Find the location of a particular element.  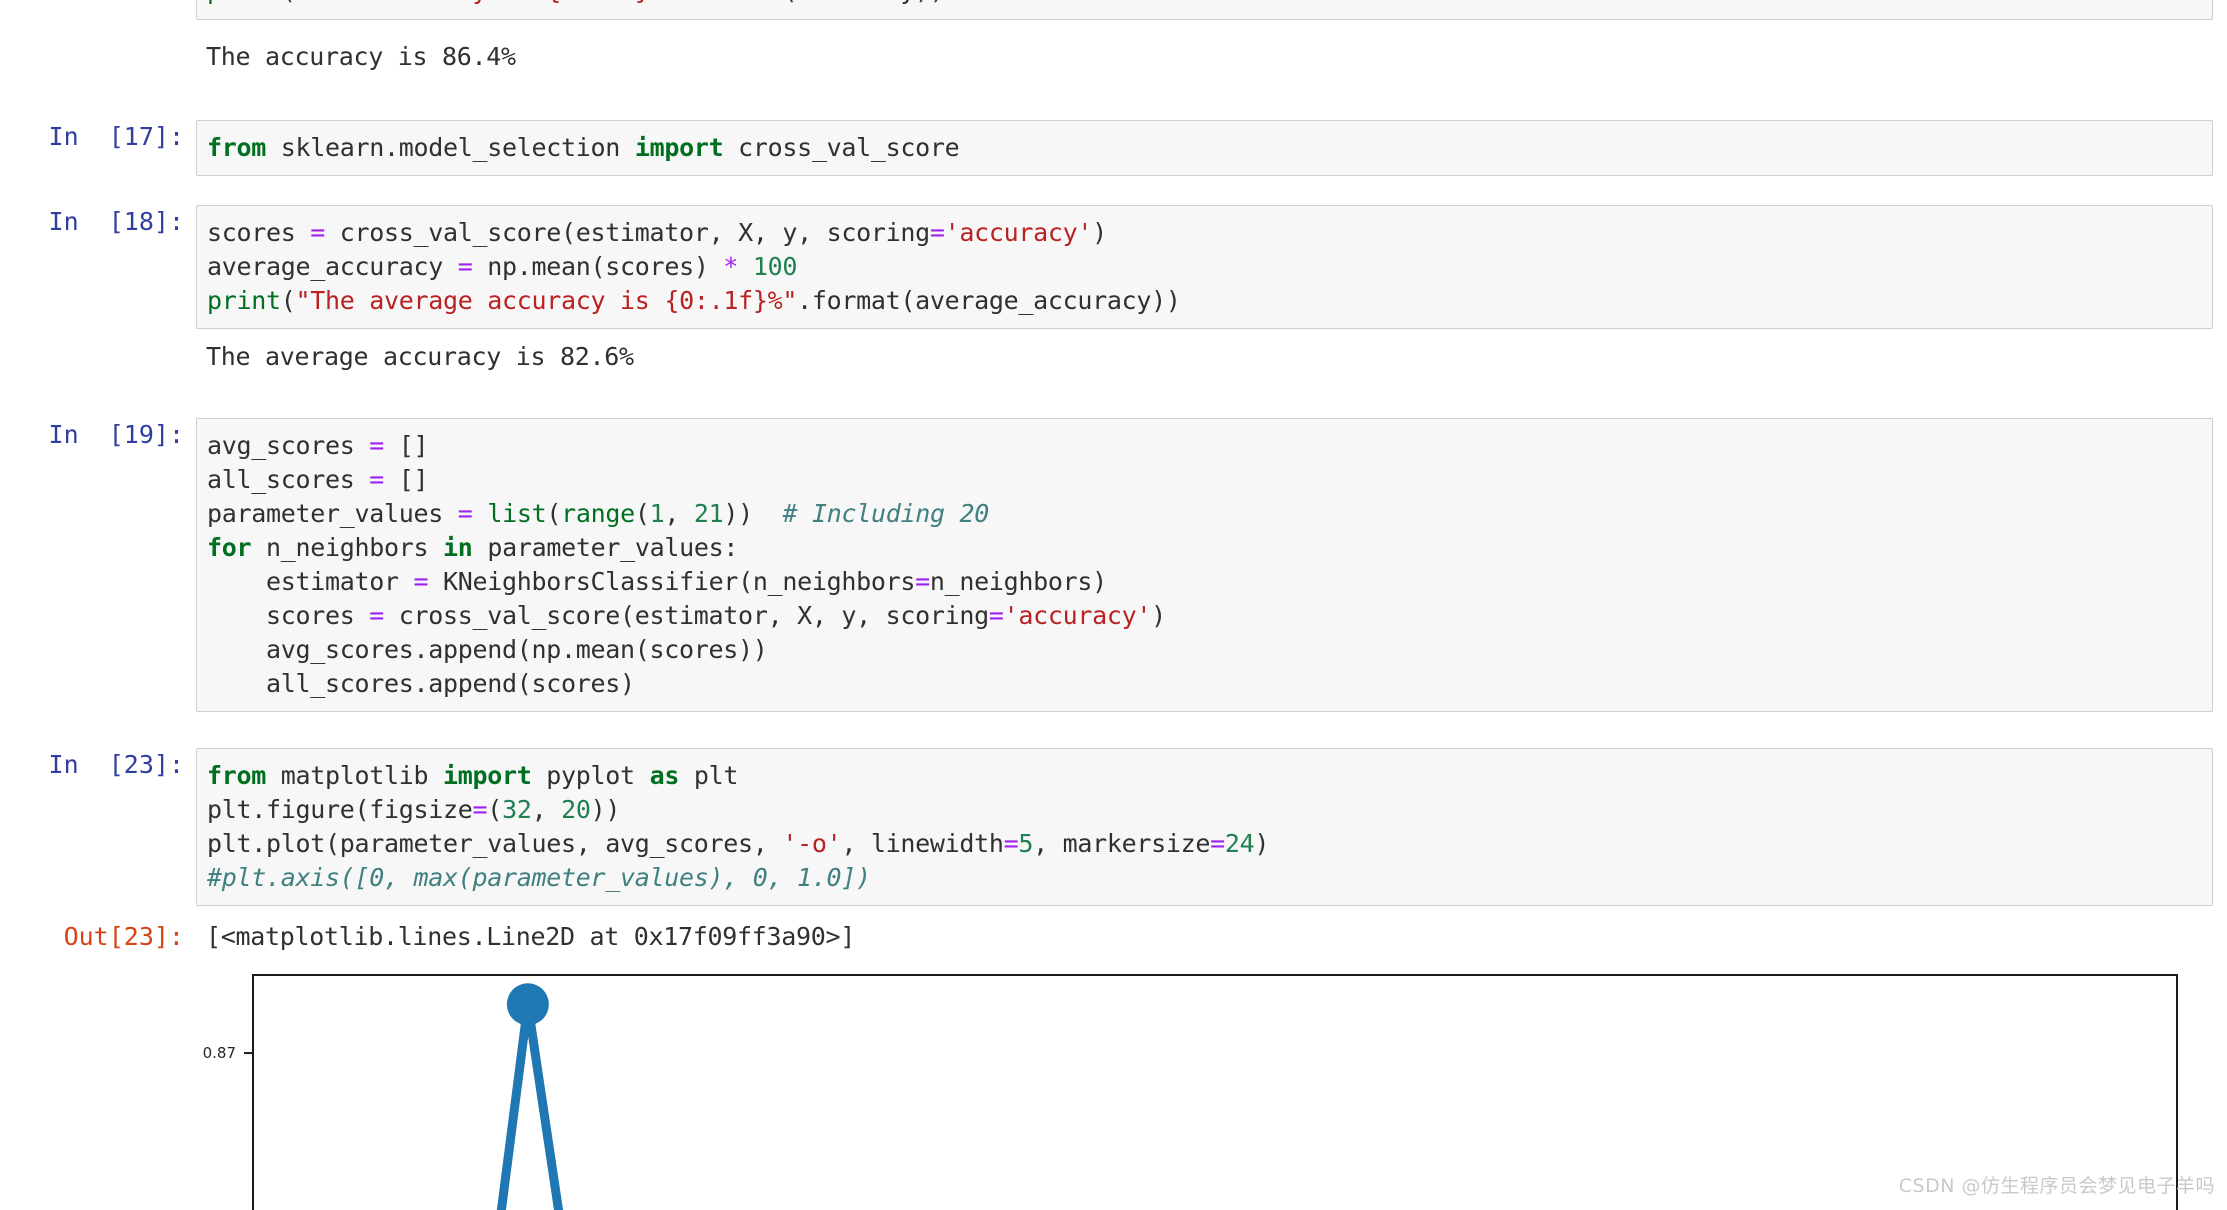

code-line: avg_scores = [] is located at coordinates (318, 445).